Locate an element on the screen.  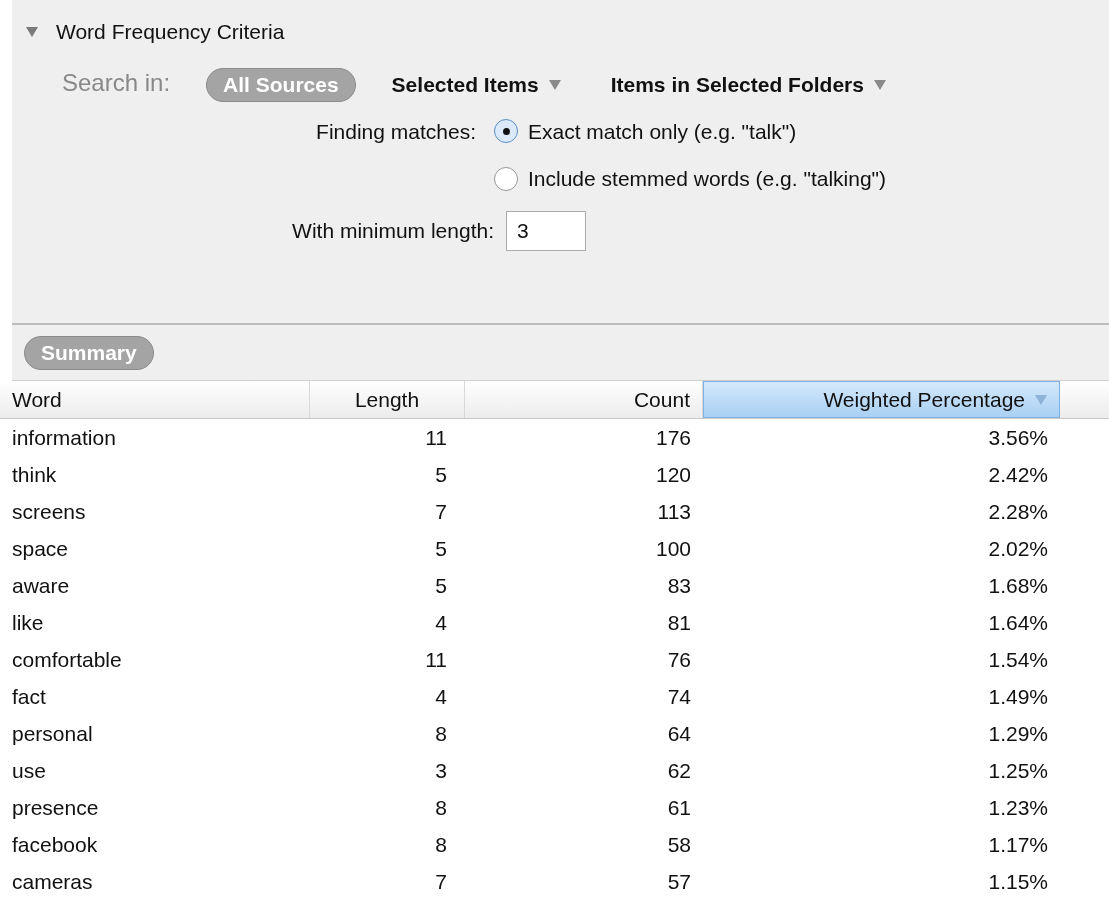
table-cell-text: 61 is located at coordinates (679, 807).